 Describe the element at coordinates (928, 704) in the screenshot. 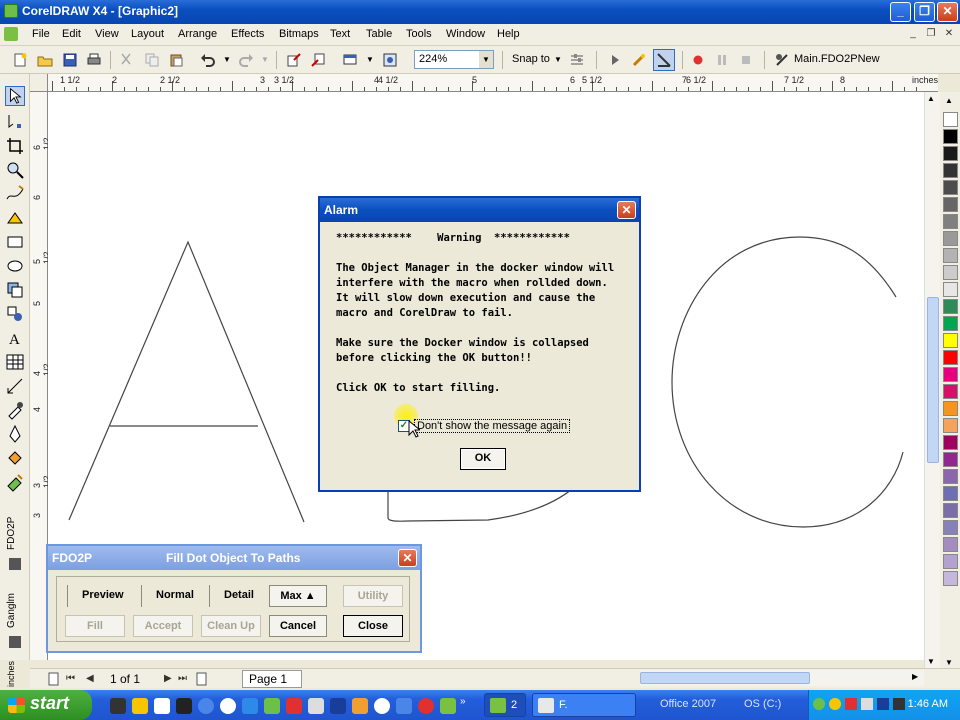

I see `clock: 1:46 AM` at that location.